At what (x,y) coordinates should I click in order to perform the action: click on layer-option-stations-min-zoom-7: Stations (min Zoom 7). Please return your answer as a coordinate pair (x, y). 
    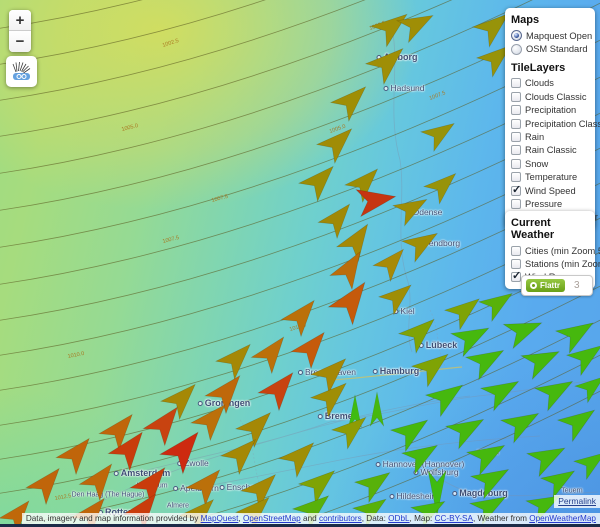
    Looking at the image, I should click on (555, 263).